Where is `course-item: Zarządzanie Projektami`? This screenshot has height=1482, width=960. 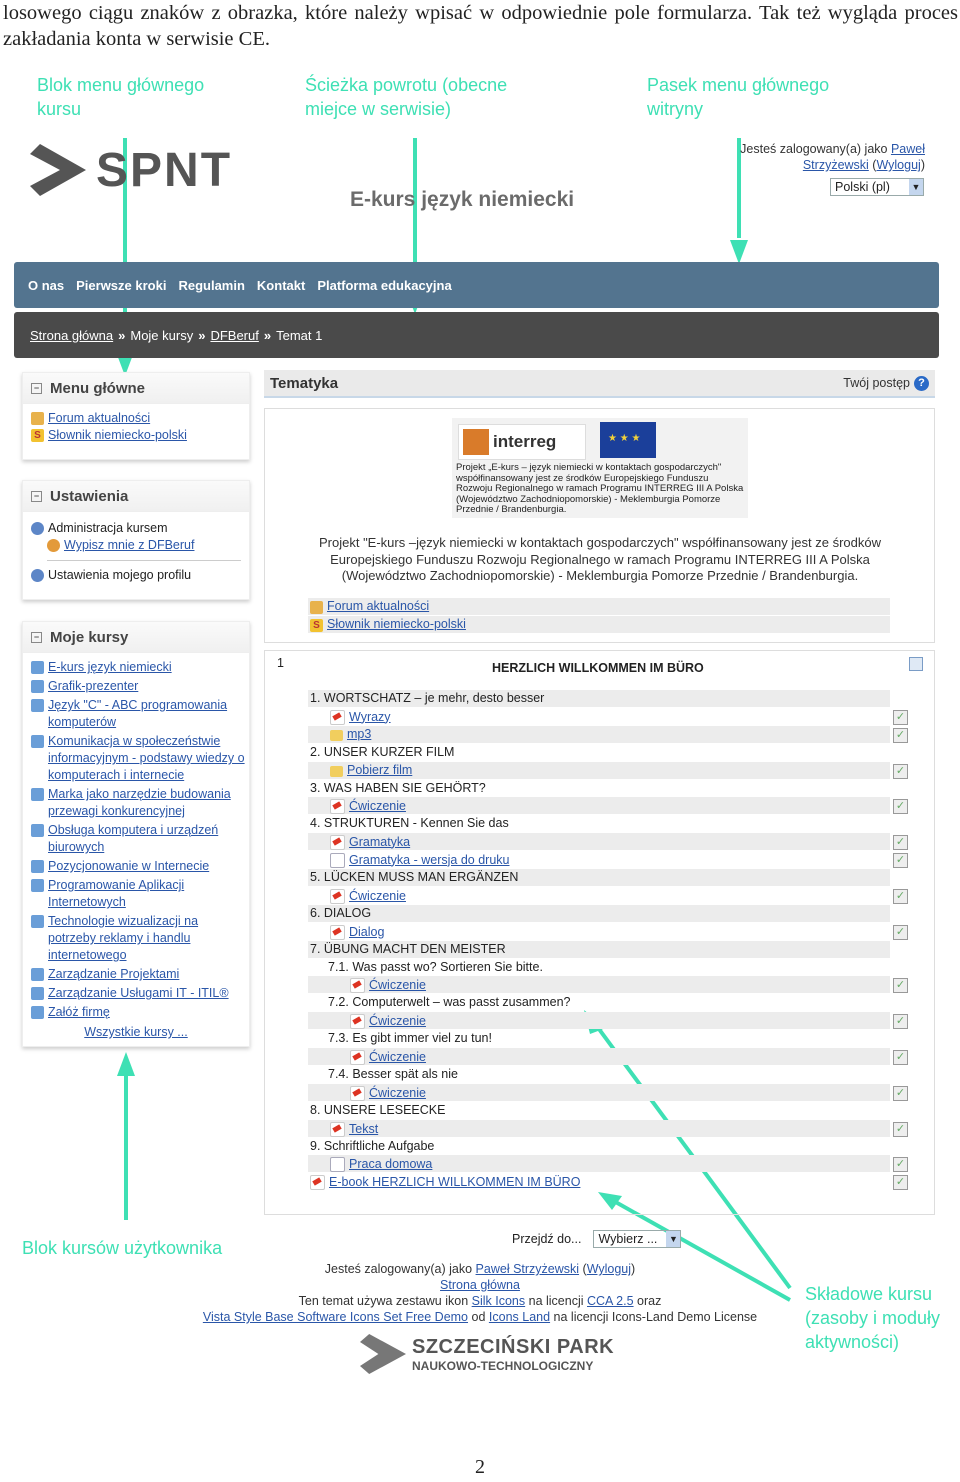
course-item: Zarządzanie Projektami is located at coordinates (136, 974).